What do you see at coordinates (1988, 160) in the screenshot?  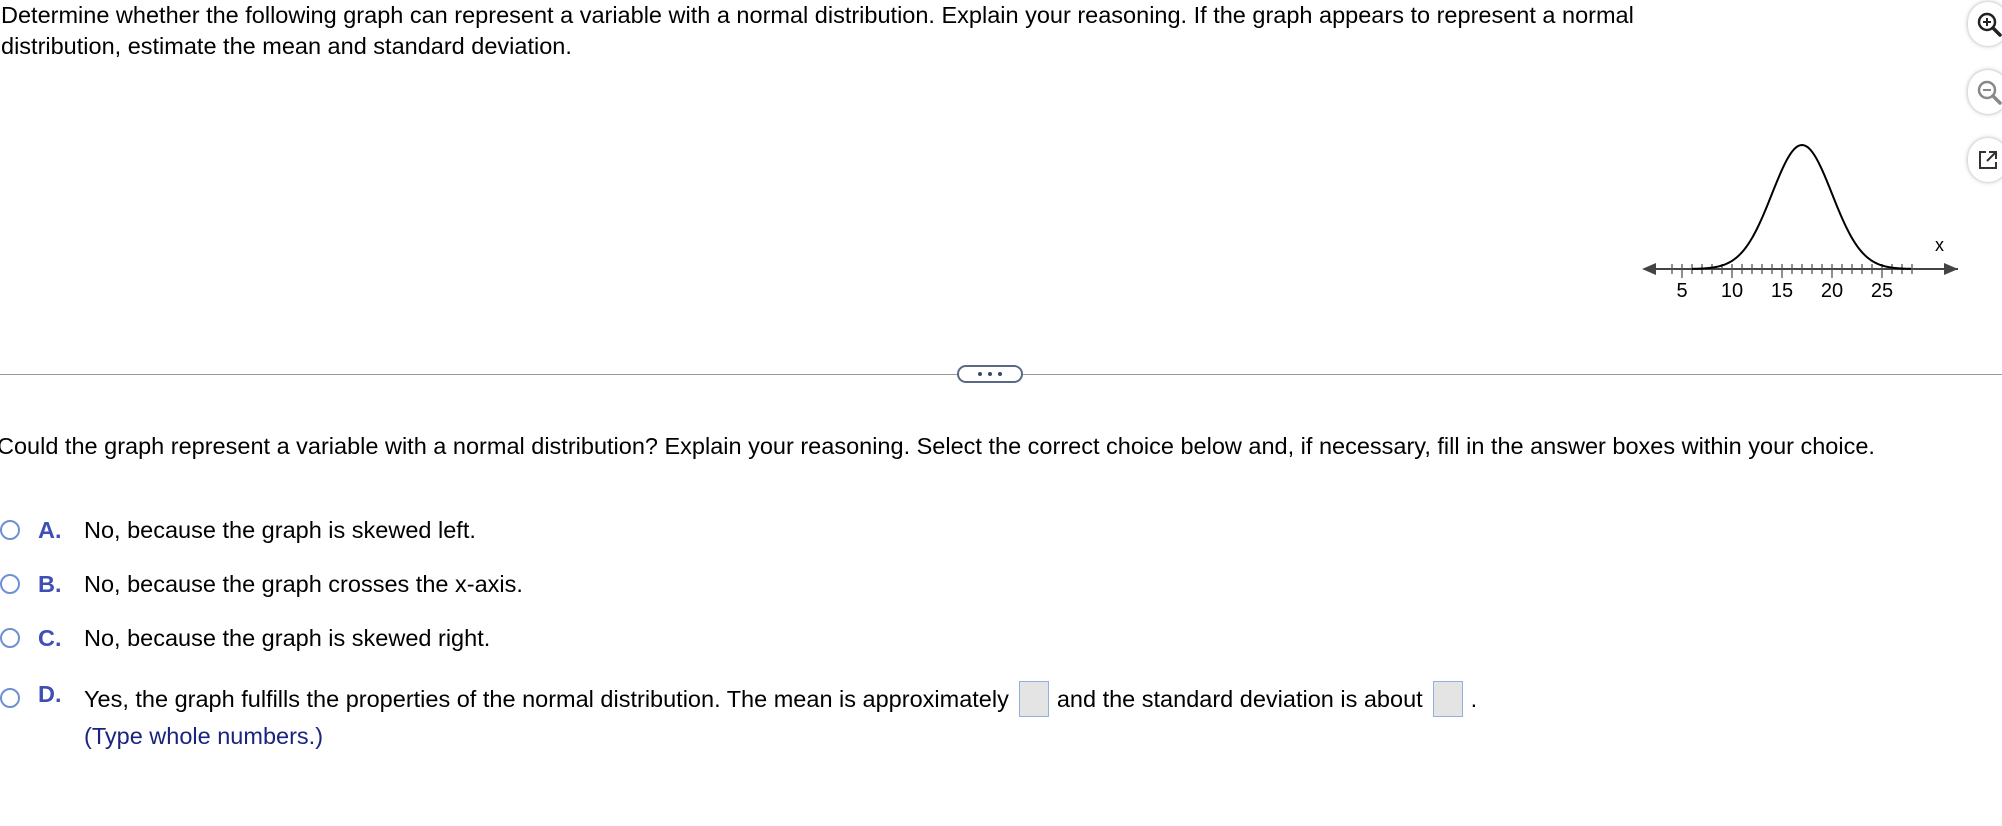 I see `popout-icon` at bounding box center [1988, 160].